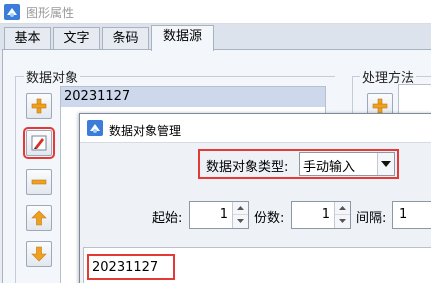 Image resolution: width=431 pixels, height=283 pixels. Describe the element at coordinates (269, 218) in the screenshot. I see `count-label: 份数:` at that location.